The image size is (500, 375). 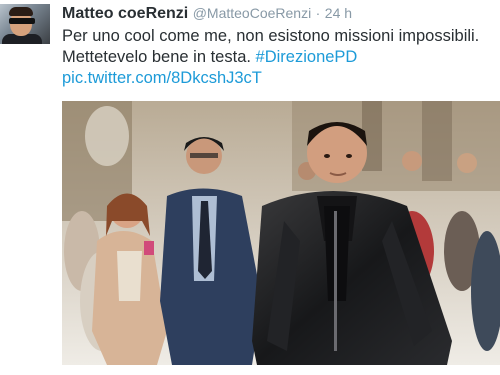 I want to click on avatar, so click(x=25, y=24).